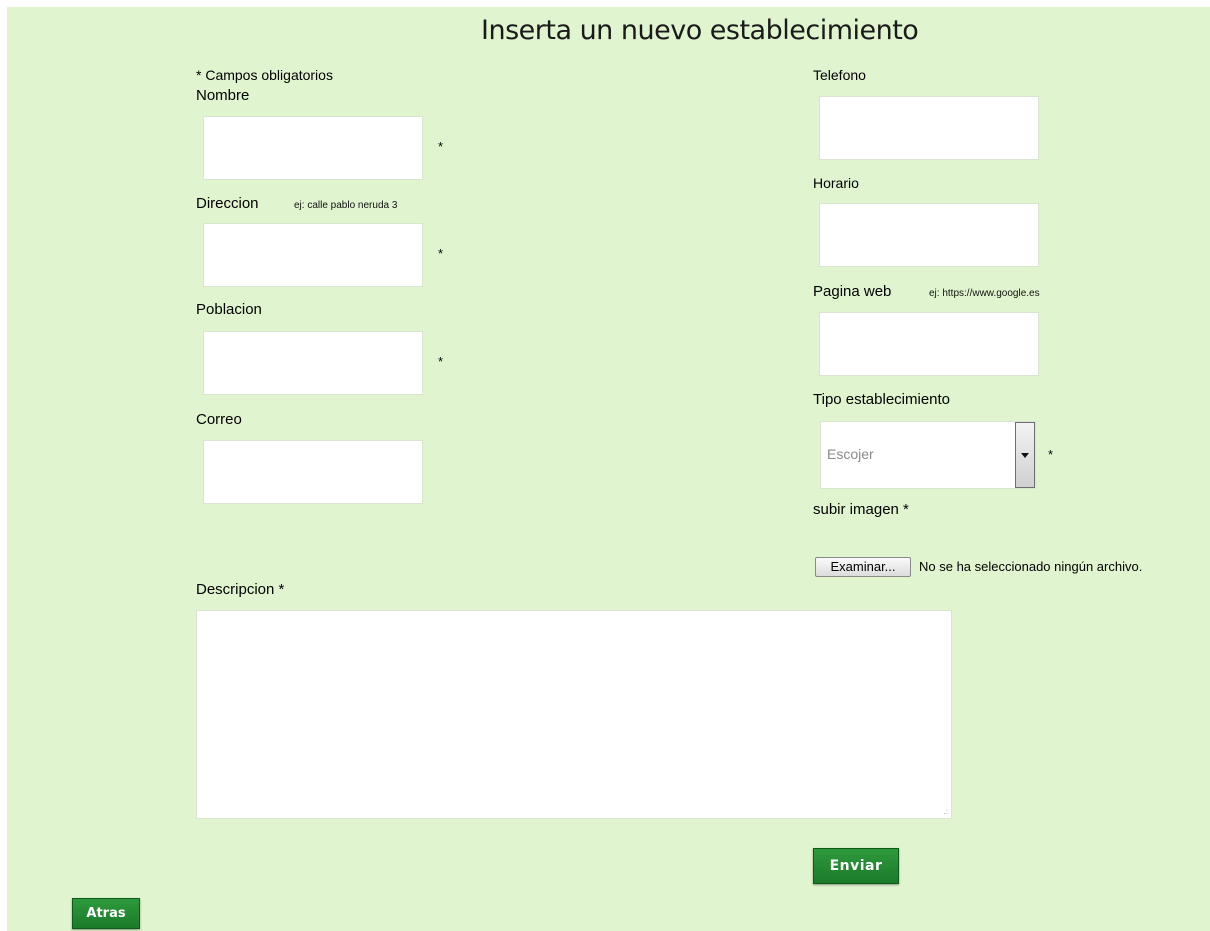  What do you see at coordinates (574, 714) in the screenshot?
I see `descripcion-textarea: .:` at bounding box center [574, 714].